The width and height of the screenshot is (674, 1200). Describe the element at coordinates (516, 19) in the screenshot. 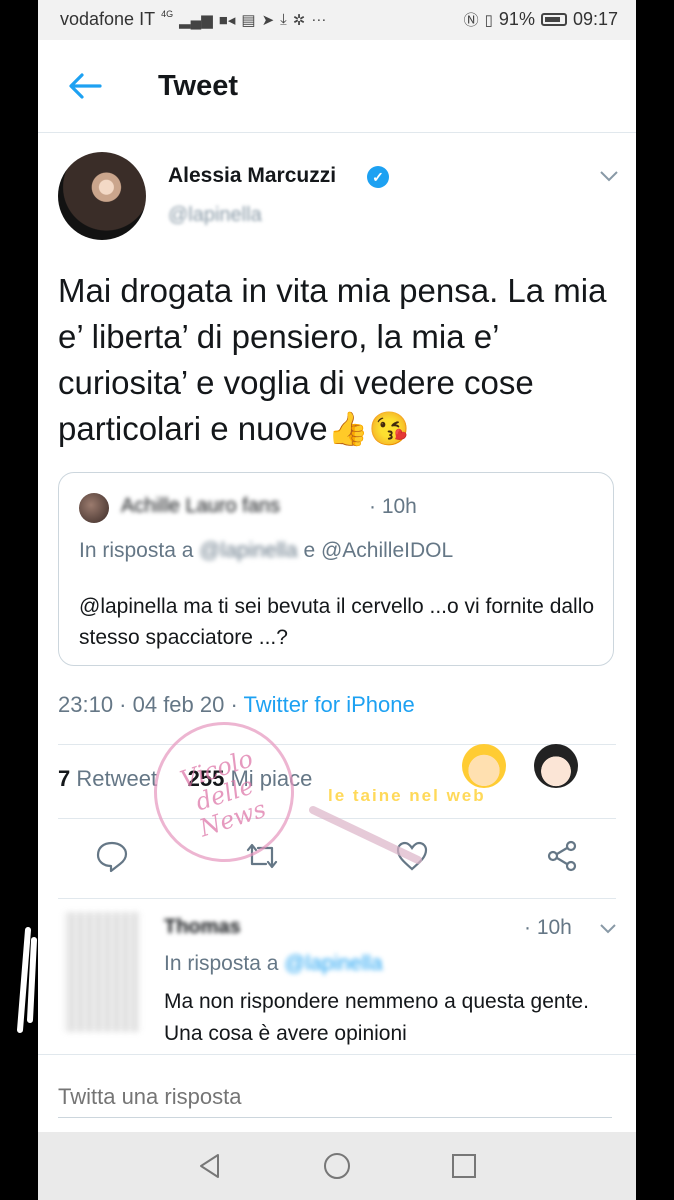

I see `battery-percent: 91%` at that location.